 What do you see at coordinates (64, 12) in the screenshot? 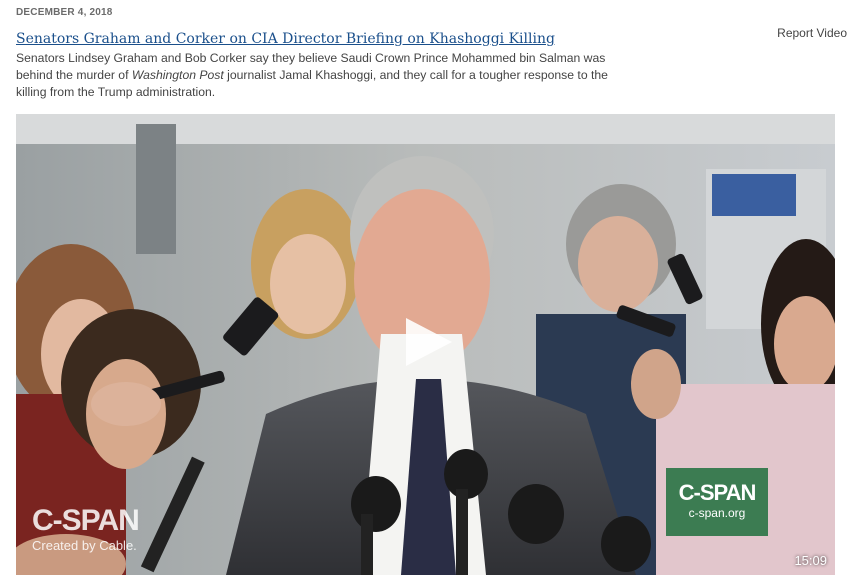
I see `article-date: DECEMBER 4, 2018` at bounding box center [64, 12].